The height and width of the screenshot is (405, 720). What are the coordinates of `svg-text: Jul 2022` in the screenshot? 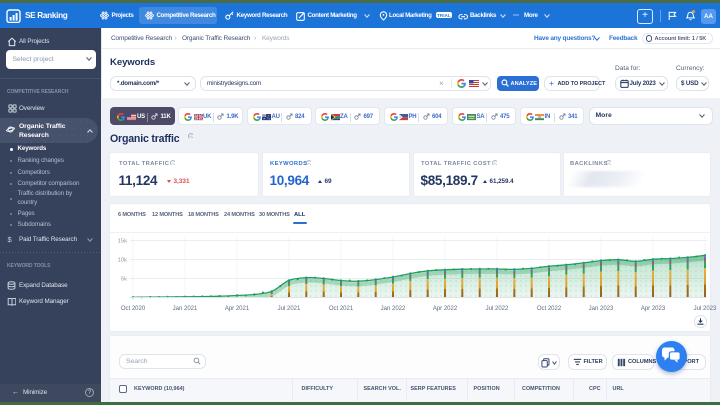 It's located at (497, 309).